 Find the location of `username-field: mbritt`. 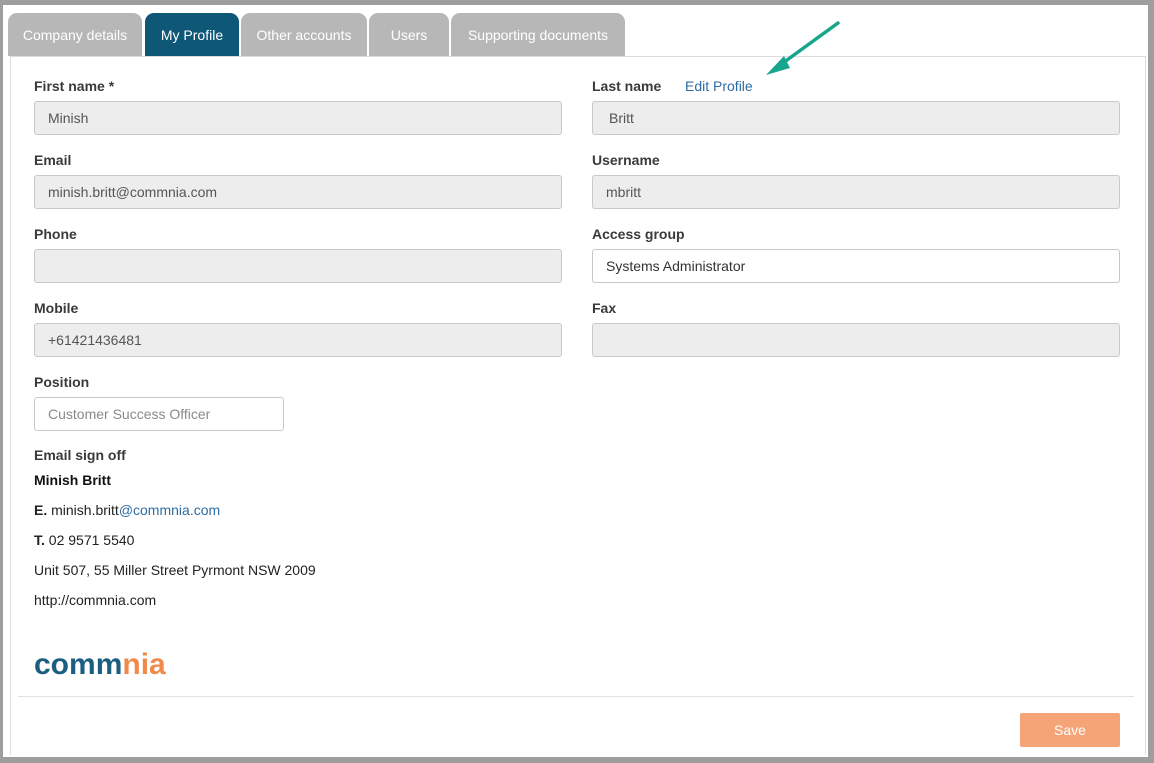

username-field: mbritt is located at coordinates (856, 192).